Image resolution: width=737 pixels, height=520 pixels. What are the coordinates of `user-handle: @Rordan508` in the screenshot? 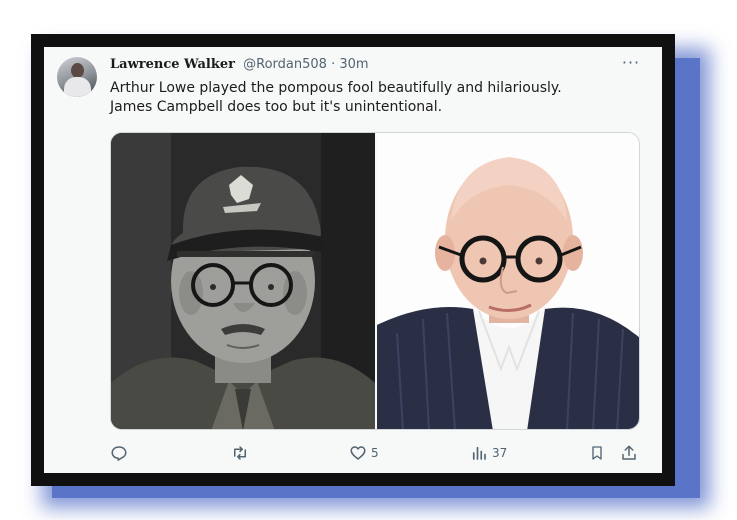 It's located at (285, 64).